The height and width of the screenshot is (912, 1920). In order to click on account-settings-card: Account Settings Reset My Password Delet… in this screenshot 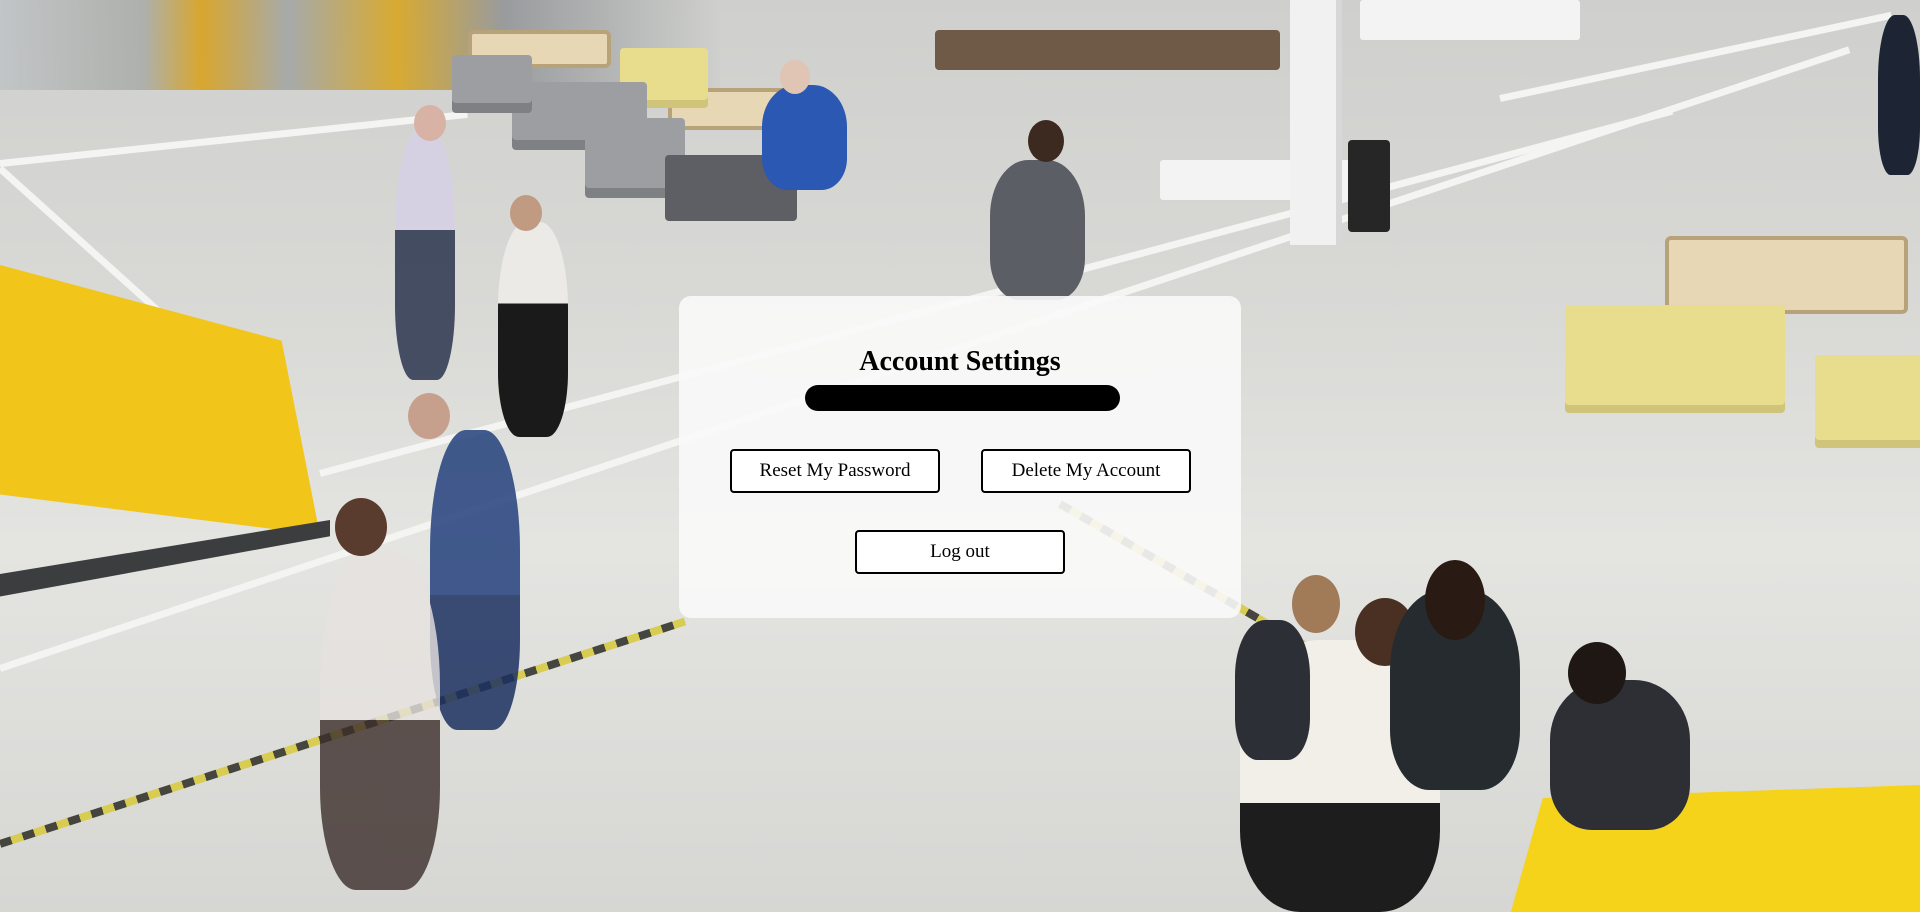, I will do `click(960, 457)`.